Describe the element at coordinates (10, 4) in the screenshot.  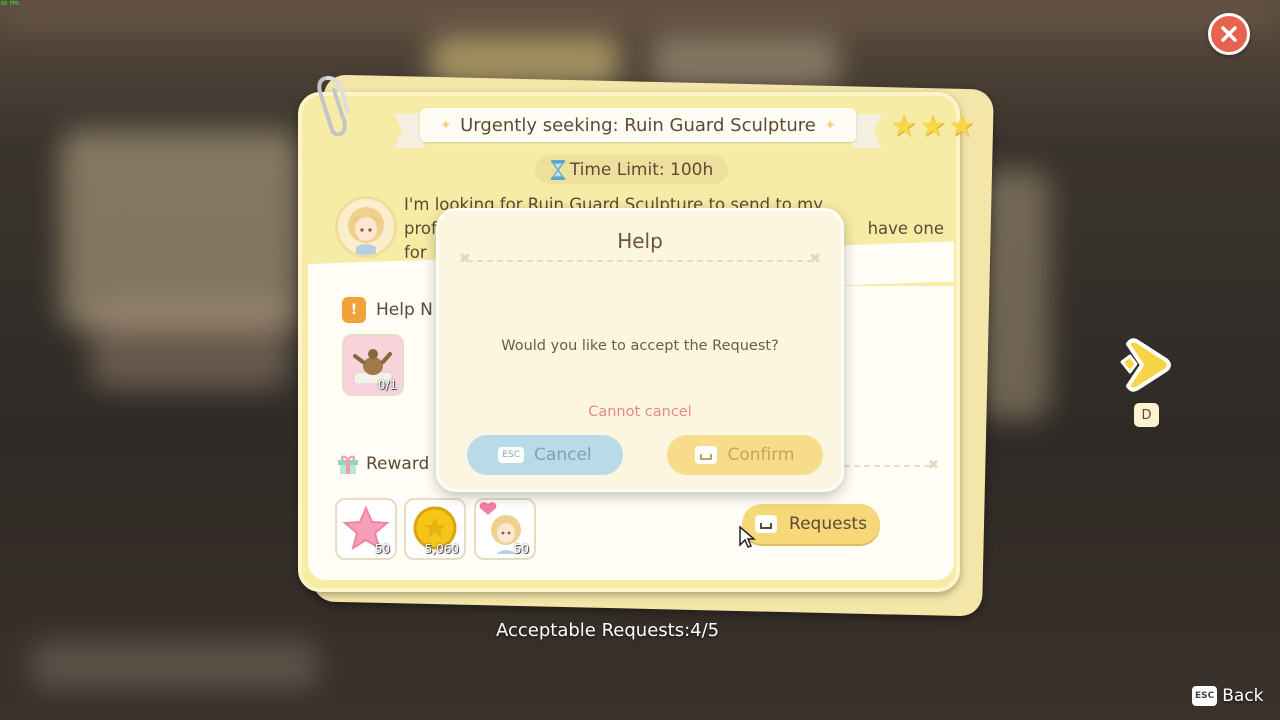
I see `fps-counter: 60 FPS` at that location.